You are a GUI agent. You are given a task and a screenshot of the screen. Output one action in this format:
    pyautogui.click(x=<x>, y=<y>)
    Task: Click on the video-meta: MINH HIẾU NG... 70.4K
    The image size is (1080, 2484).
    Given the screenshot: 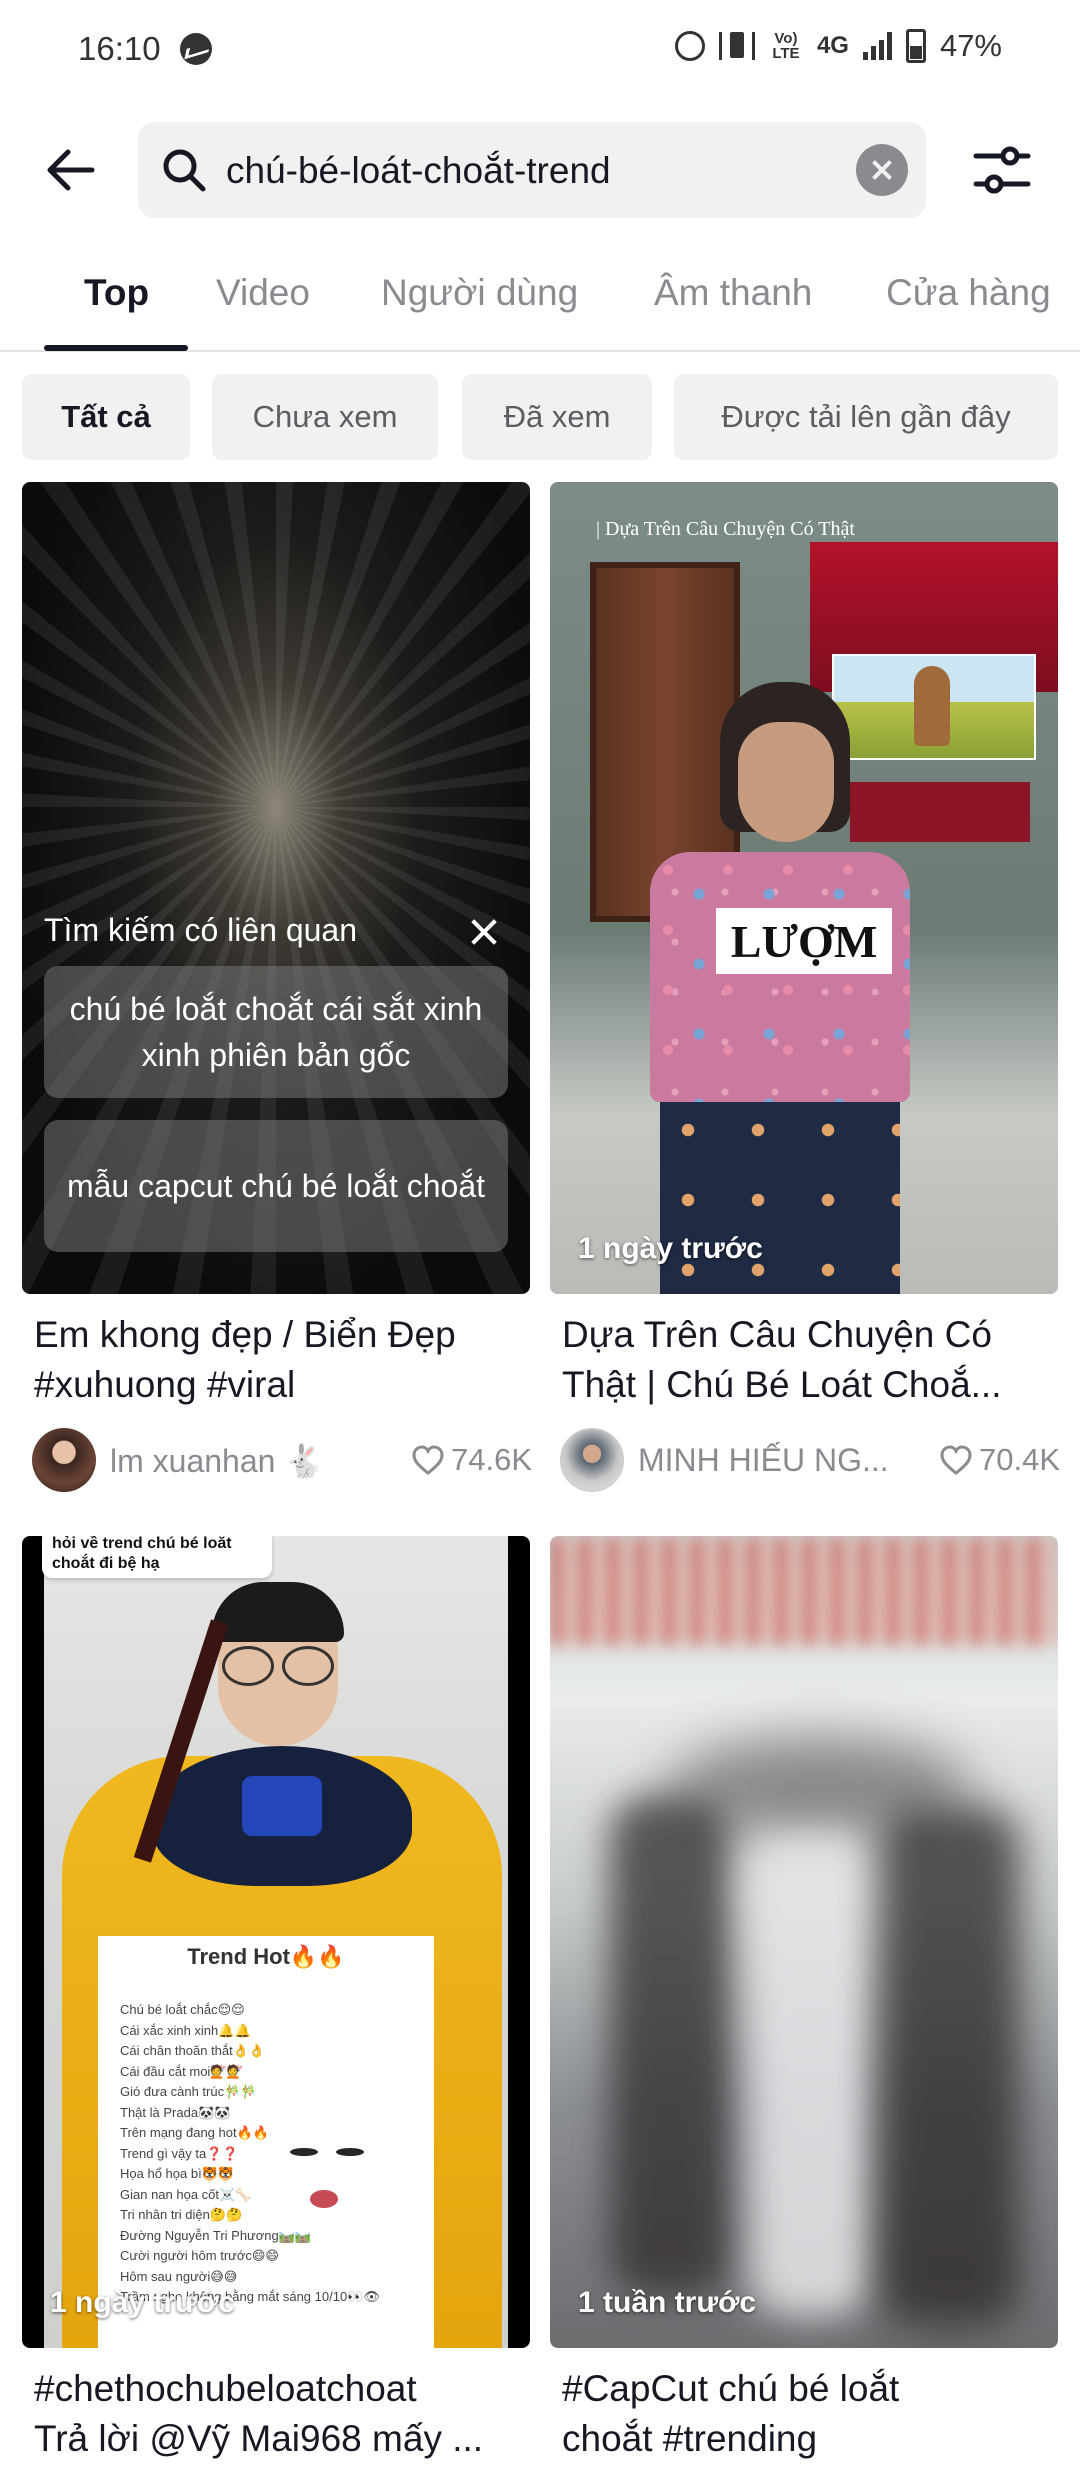 What is the action you would take?
    pyautogui.click(x=810, y=1460)
    